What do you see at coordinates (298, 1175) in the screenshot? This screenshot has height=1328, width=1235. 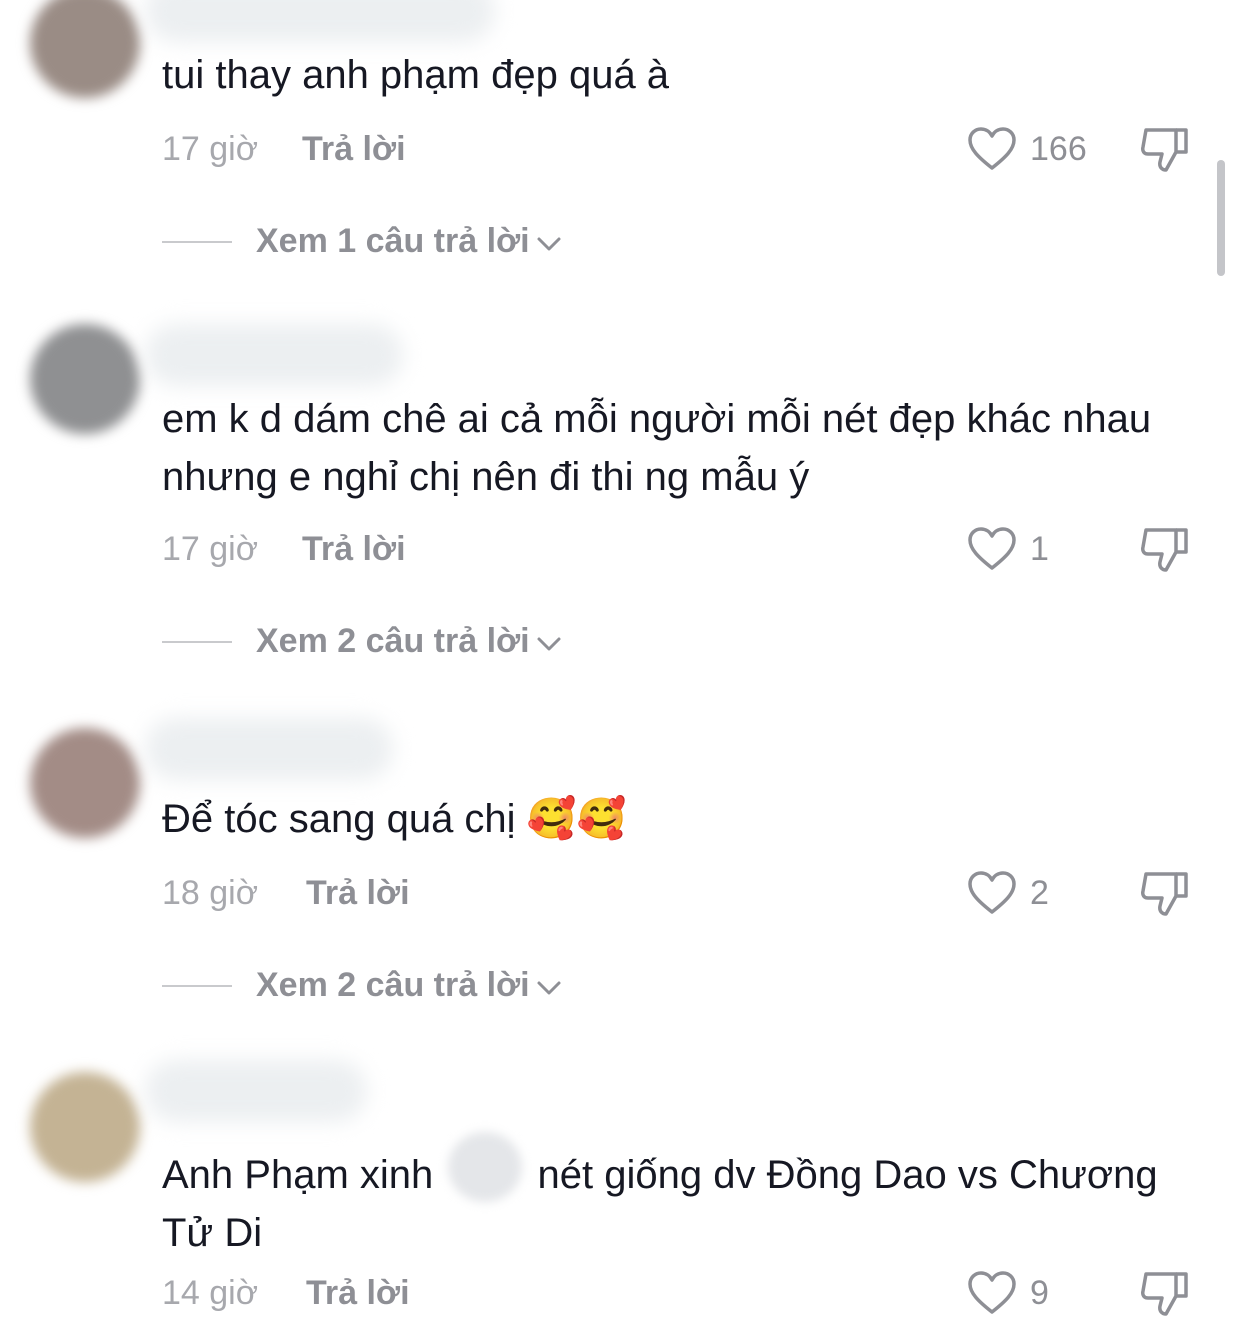 I see `comment-text-part-1: Anh Phạm xinh` at bounding box center [298, 1175].